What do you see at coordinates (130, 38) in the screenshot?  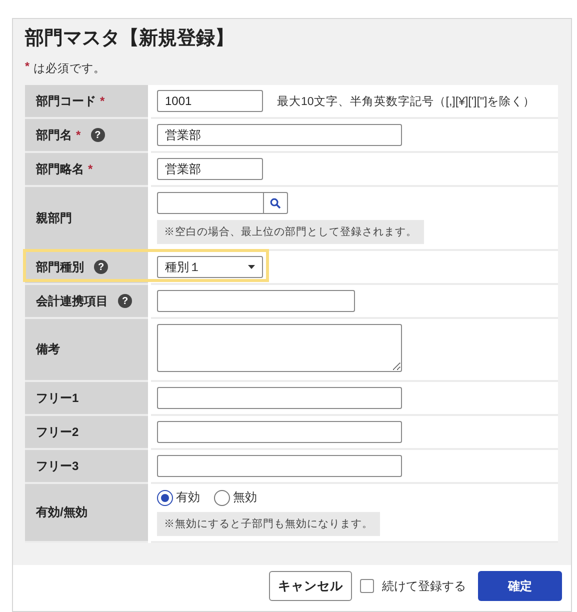 I see `page-title: 部門マスタ【新規登録】` at bounding box center [130, 38].